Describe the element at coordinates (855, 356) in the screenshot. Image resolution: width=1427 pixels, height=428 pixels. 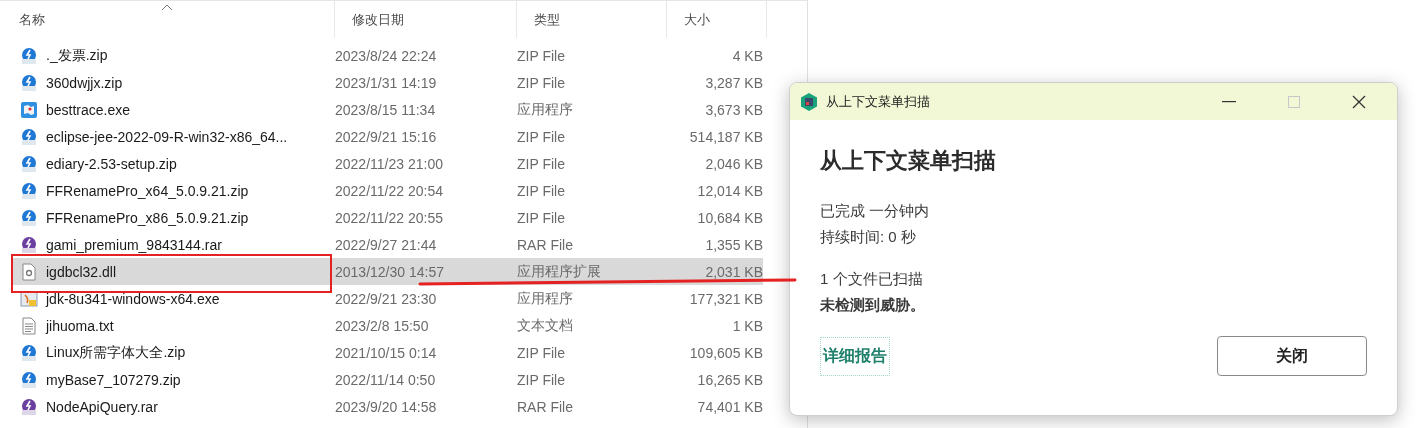
I see `report-link: 详细报告` at that location.